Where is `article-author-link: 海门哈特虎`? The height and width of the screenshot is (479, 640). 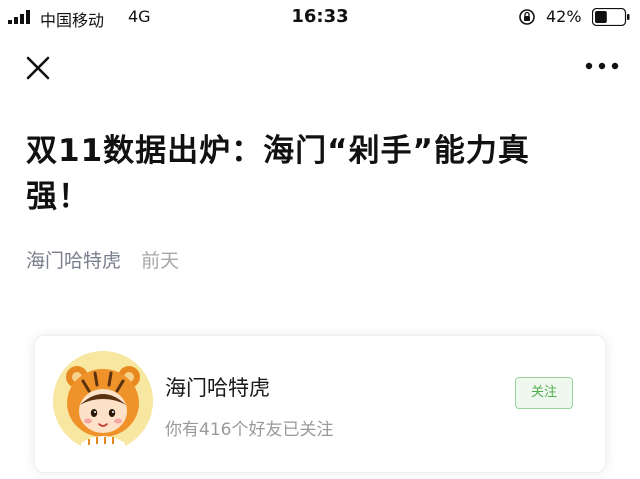 article-author-link: 海门哈特虎 is located at coordinates (73, 261).